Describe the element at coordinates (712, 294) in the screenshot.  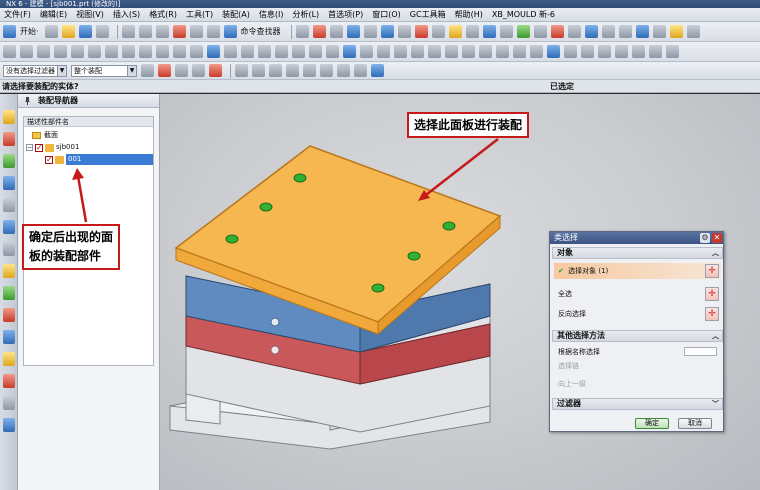
I see `select-all-icon: ✛` at that location.